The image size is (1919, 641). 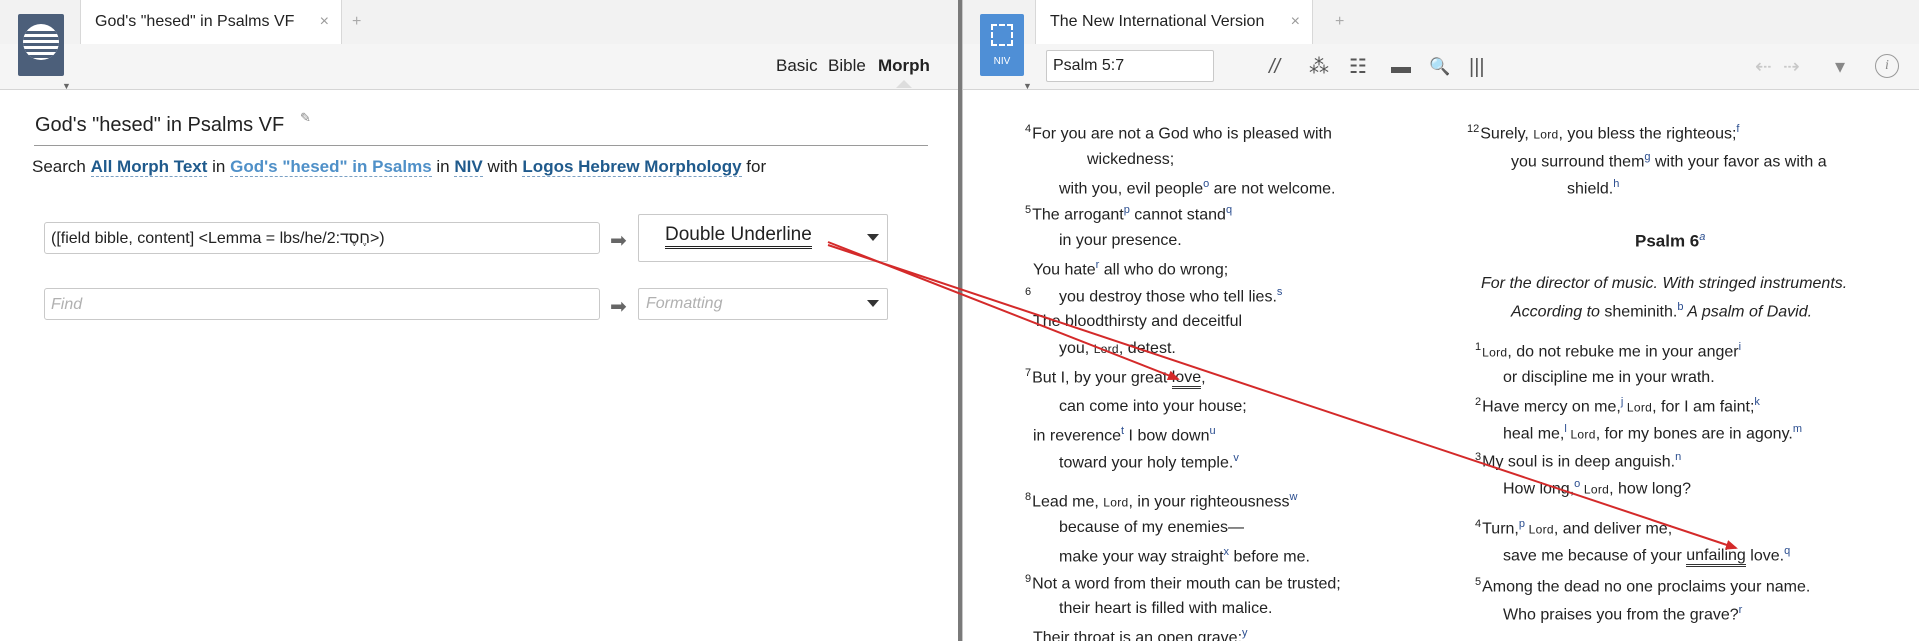 What do you see at coordinates (1131, 269) in the screenshot?
I see `verse-line: You hater all who do wrong;` at bounding box center [1131, 269].